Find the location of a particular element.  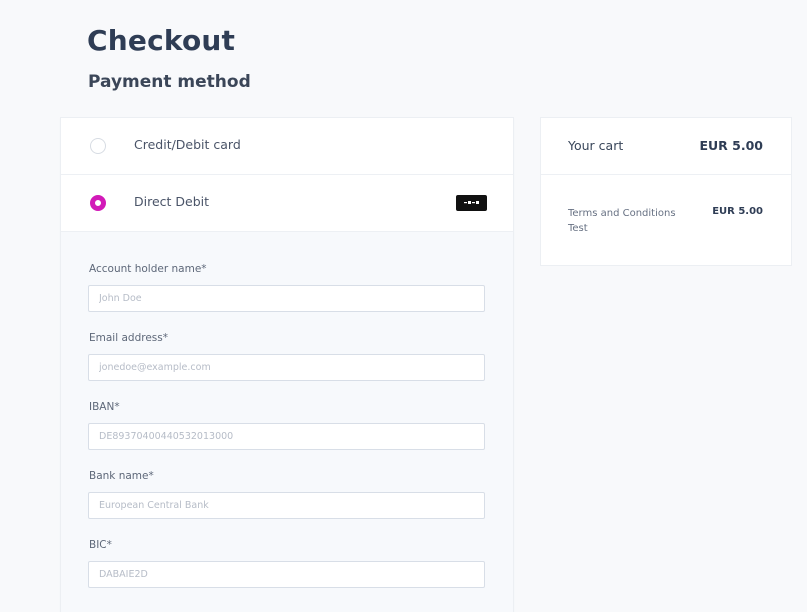

cart-item-price: EUR 5.00 is located at coordinates (737, 211).